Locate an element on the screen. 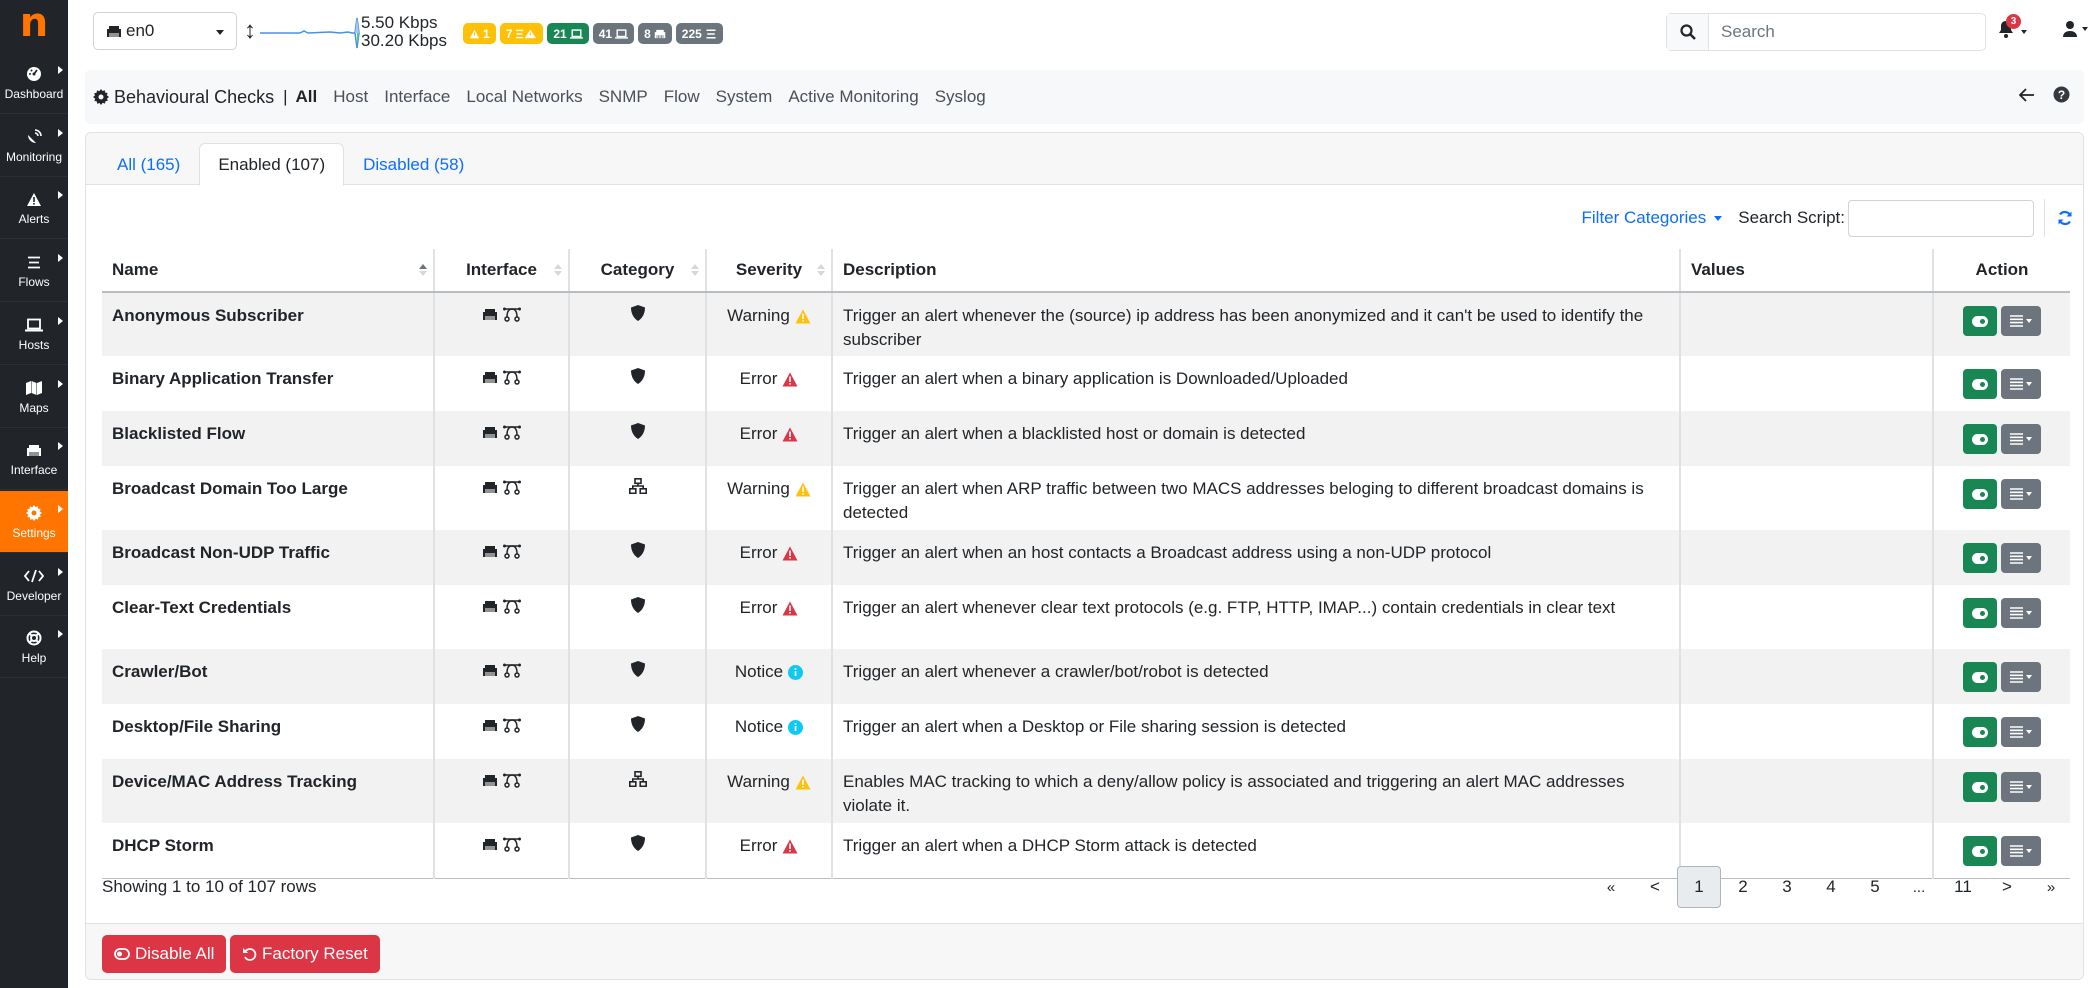 The width and height of the screenshot is (2096, 988). user-menu is located at coordinates (2075, 29).